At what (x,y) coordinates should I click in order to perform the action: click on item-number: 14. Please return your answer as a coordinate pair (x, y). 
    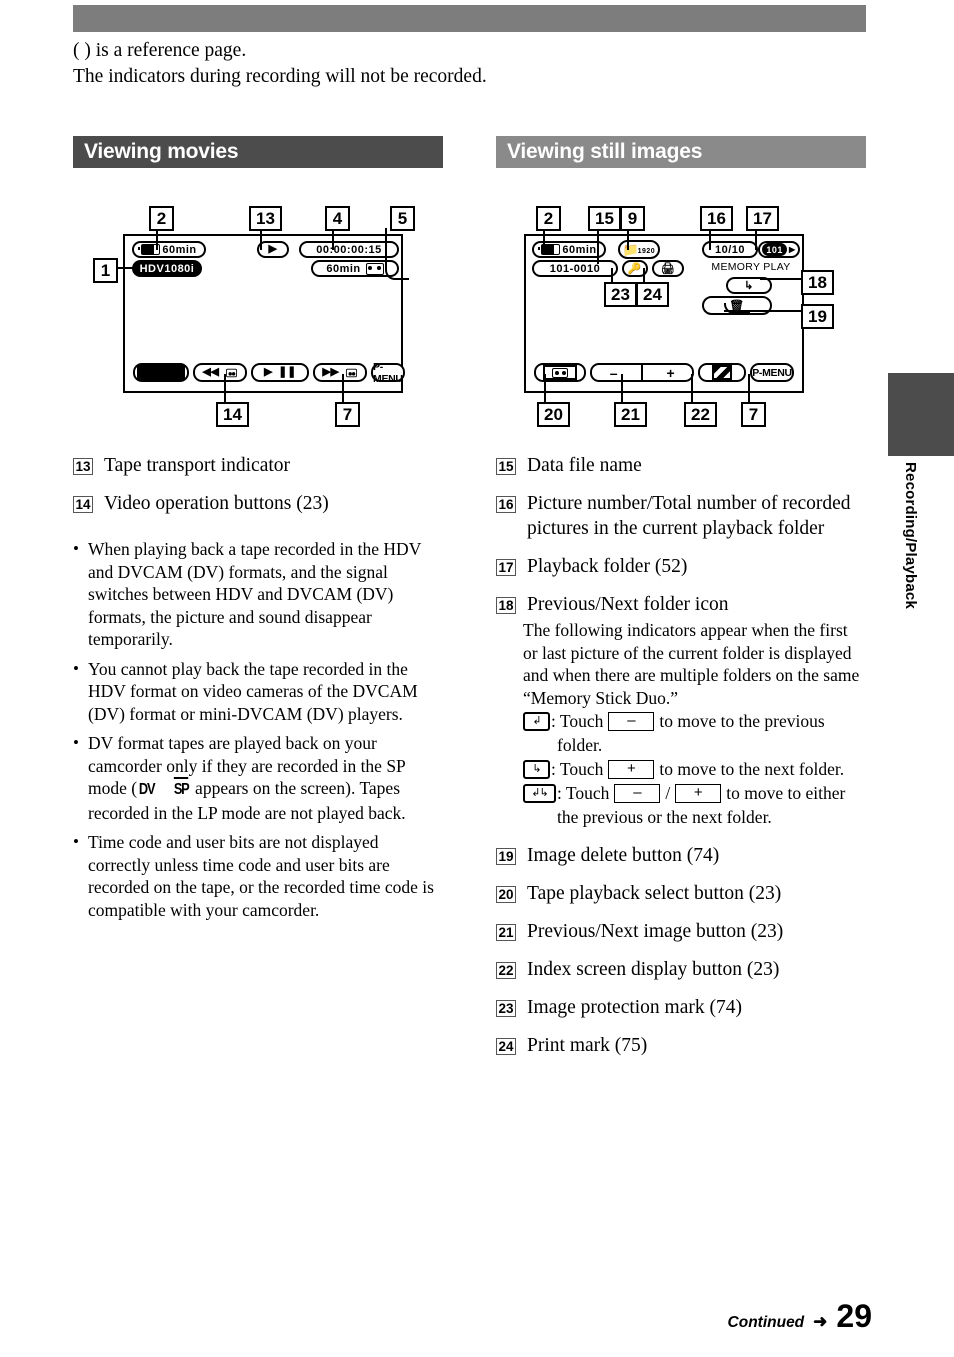
    Looking at the image, I should click on (83, 504).